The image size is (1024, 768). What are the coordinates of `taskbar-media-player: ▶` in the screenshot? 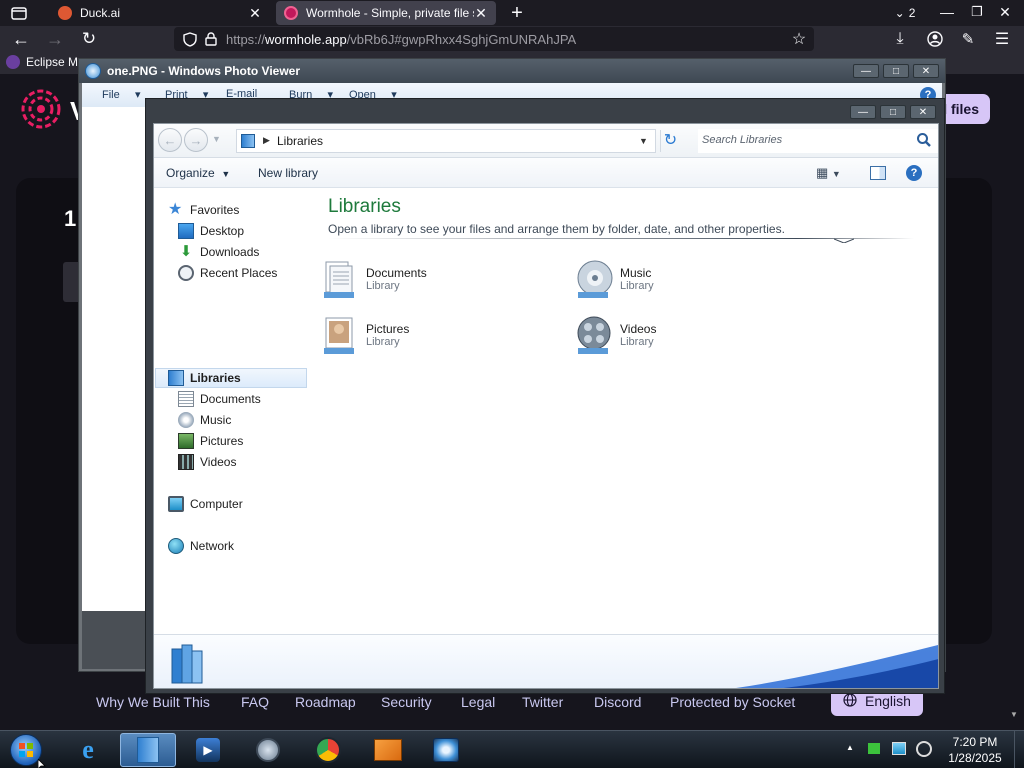 It's located at (208, 750).